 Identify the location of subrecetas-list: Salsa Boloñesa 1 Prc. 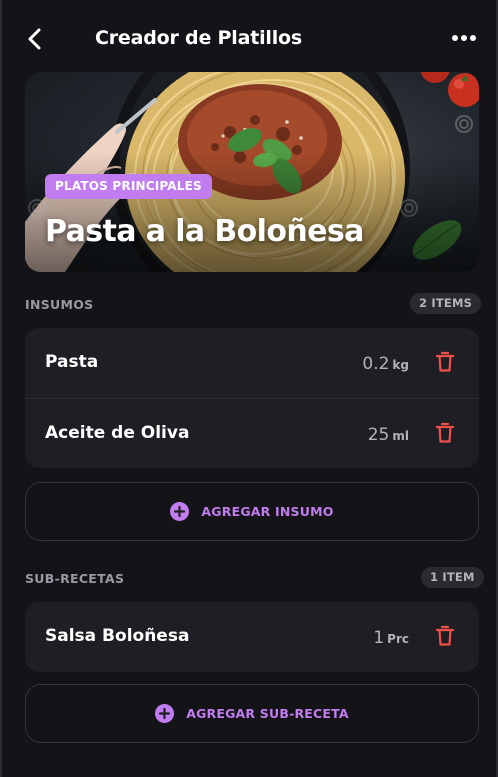
(252, 637).